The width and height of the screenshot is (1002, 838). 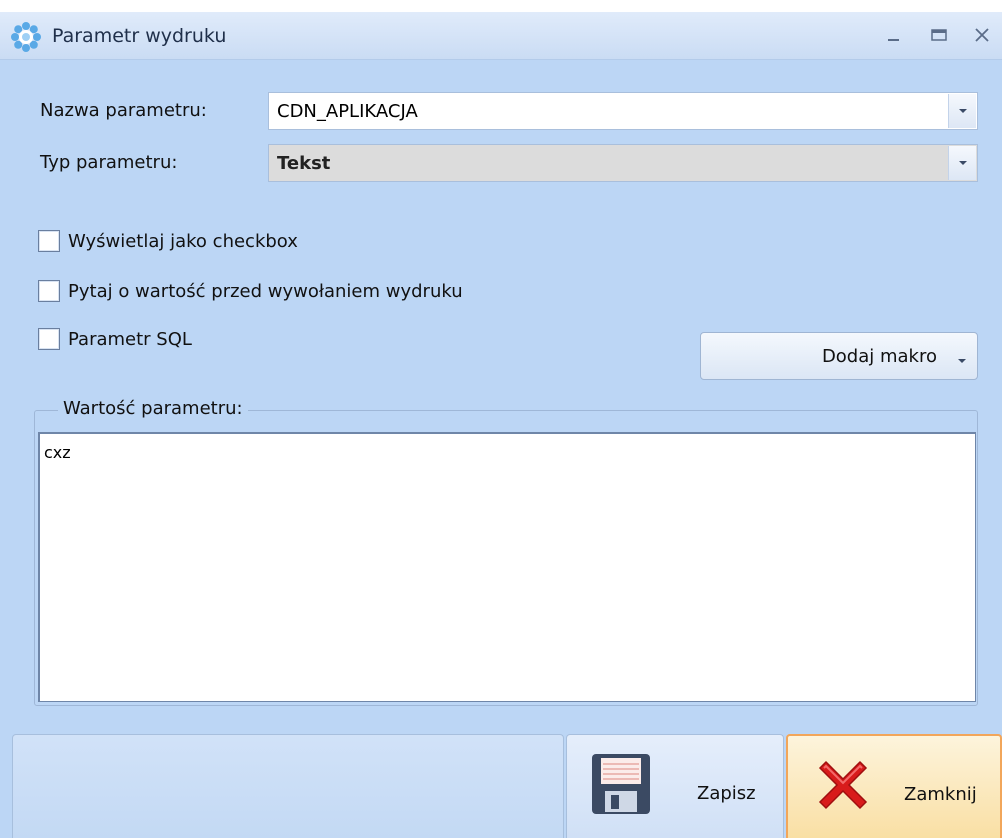 What do you see at coordinates (109, 162) in the screenshot?
I see `param-type-label: Typ parametru:` at bounding box center [109, 162].